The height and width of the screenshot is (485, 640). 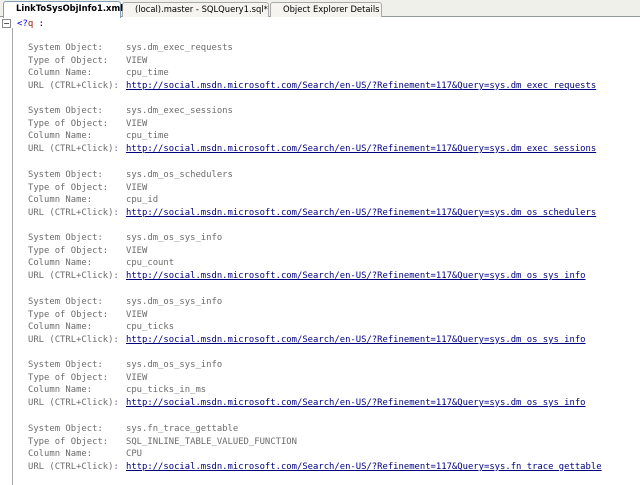 What do you see at coordinates (182, 429) in the screenshot?
I see `system-object-value: sys.fn_trace_gettable` at bounding box center [182, 429].